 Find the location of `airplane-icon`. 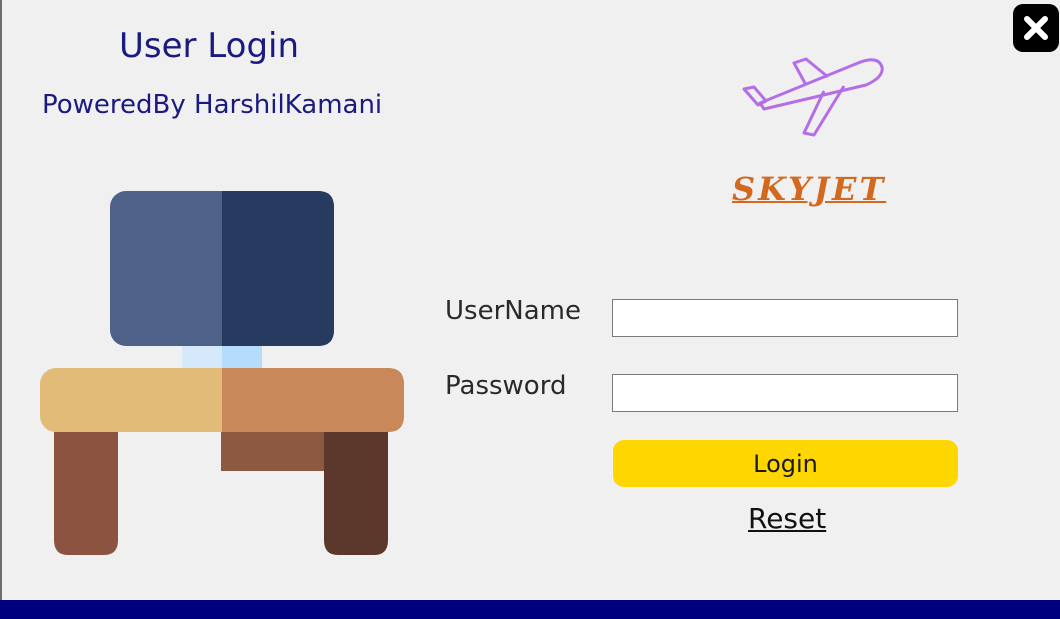

airplane-icon is located at coordinates (815, 99).